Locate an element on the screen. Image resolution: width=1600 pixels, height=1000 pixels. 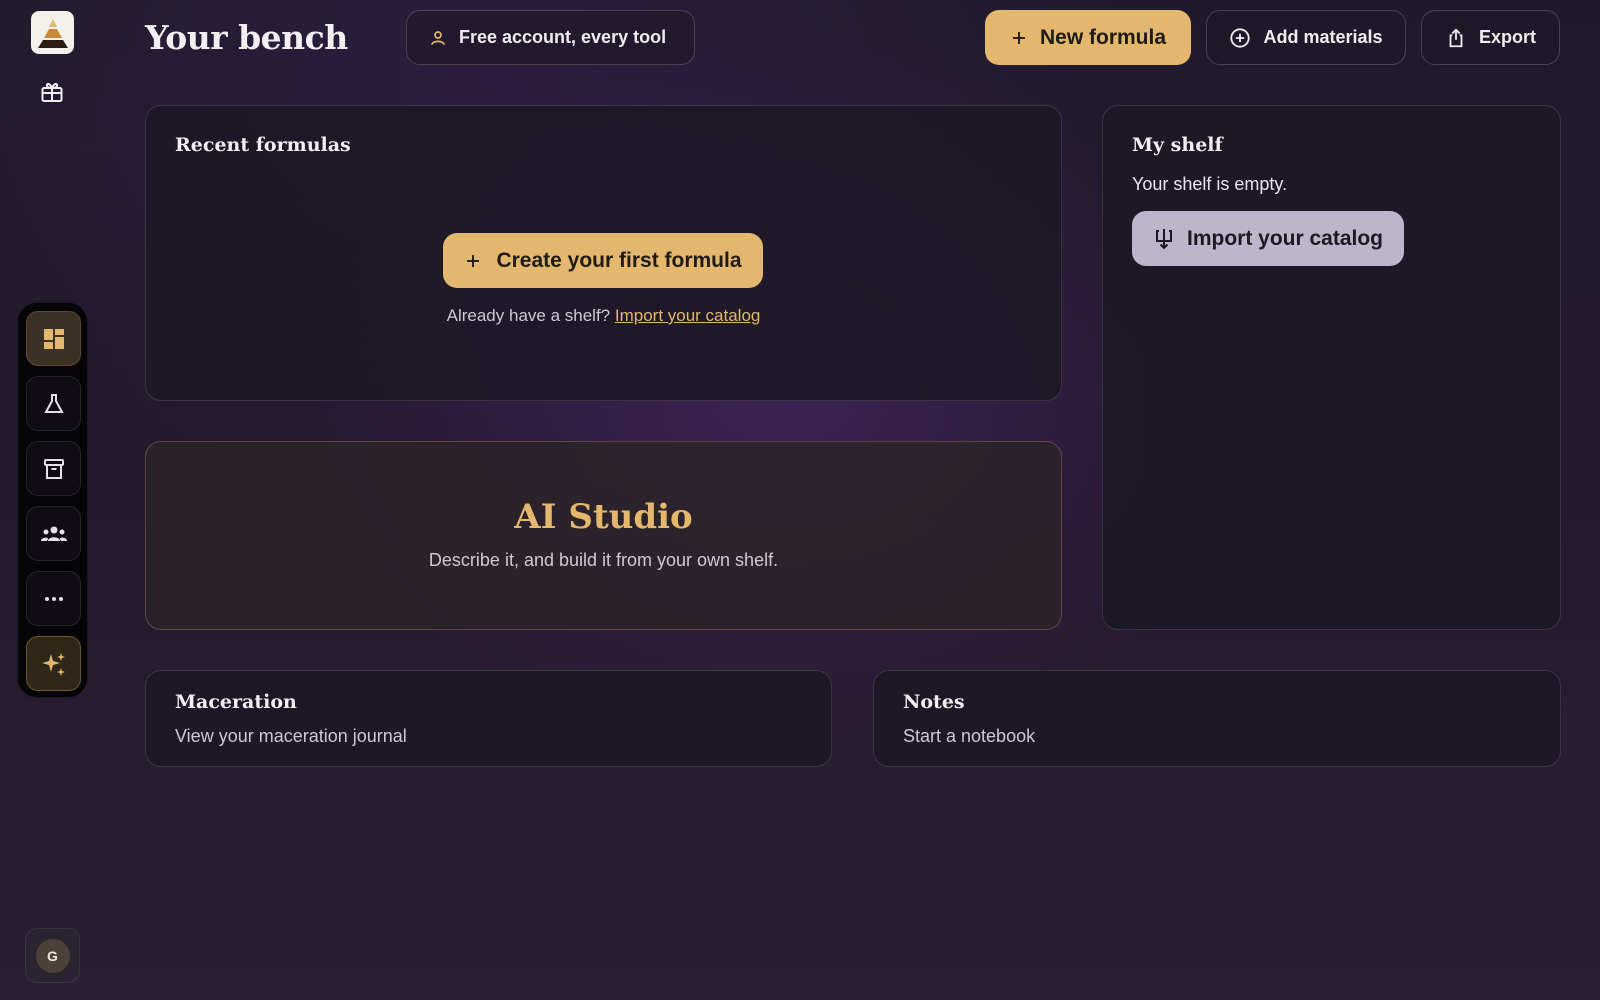
page-title: Your bench is located at coordinates (246, 37).